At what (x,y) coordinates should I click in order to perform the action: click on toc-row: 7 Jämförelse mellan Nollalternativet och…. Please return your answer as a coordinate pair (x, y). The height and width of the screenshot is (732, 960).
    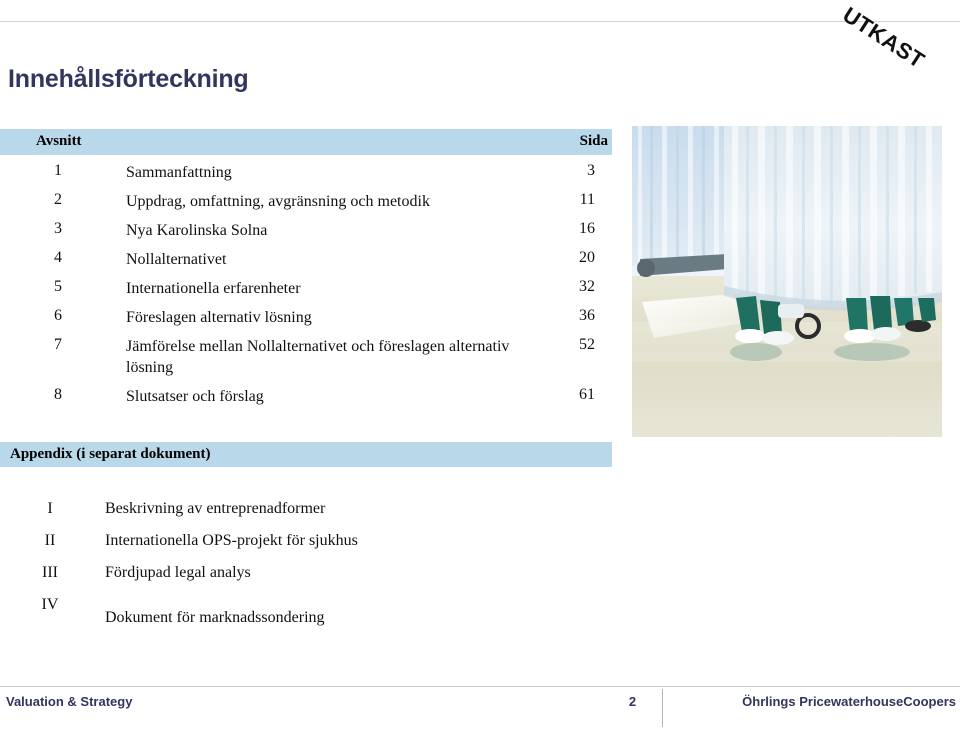
    Looking at the image, I should click on (306, 361).